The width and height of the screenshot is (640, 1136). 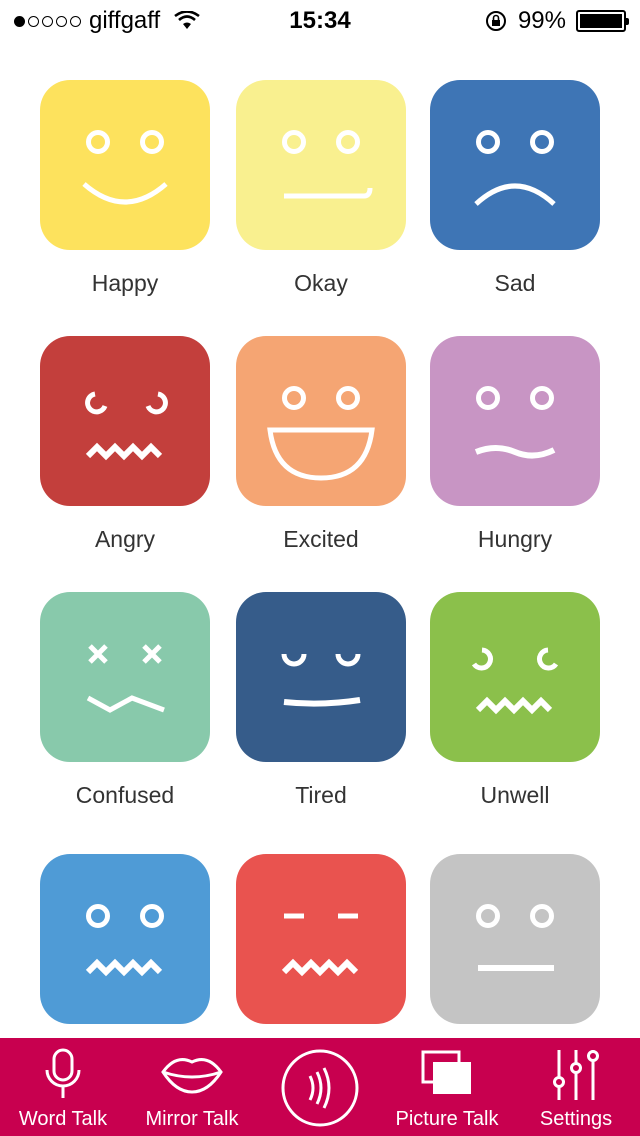 I want to click on mood-tile-excited, so click(x=321, y=421).